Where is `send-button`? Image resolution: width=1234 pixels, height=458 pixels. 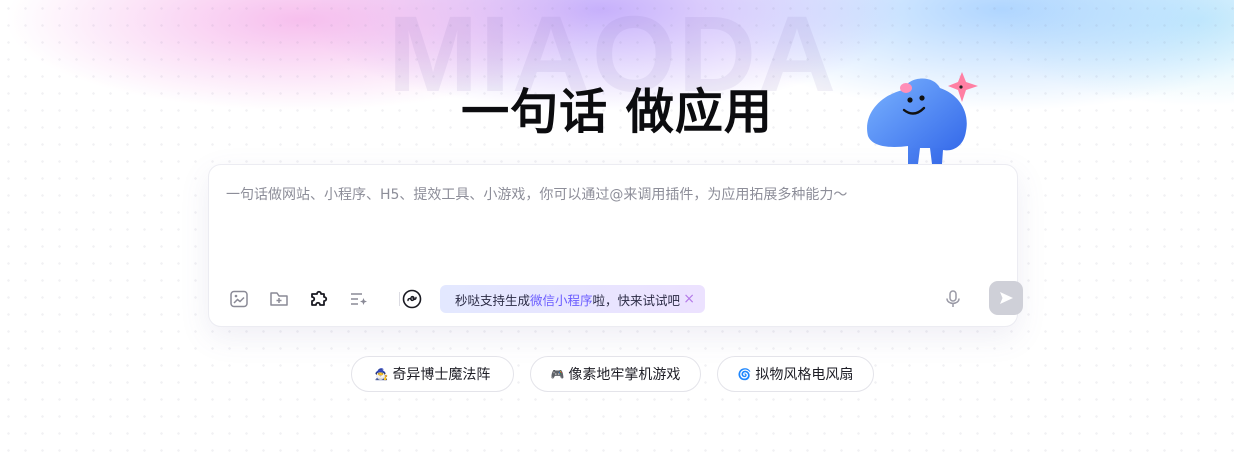 send-button is located at coordinates (1006, 298).